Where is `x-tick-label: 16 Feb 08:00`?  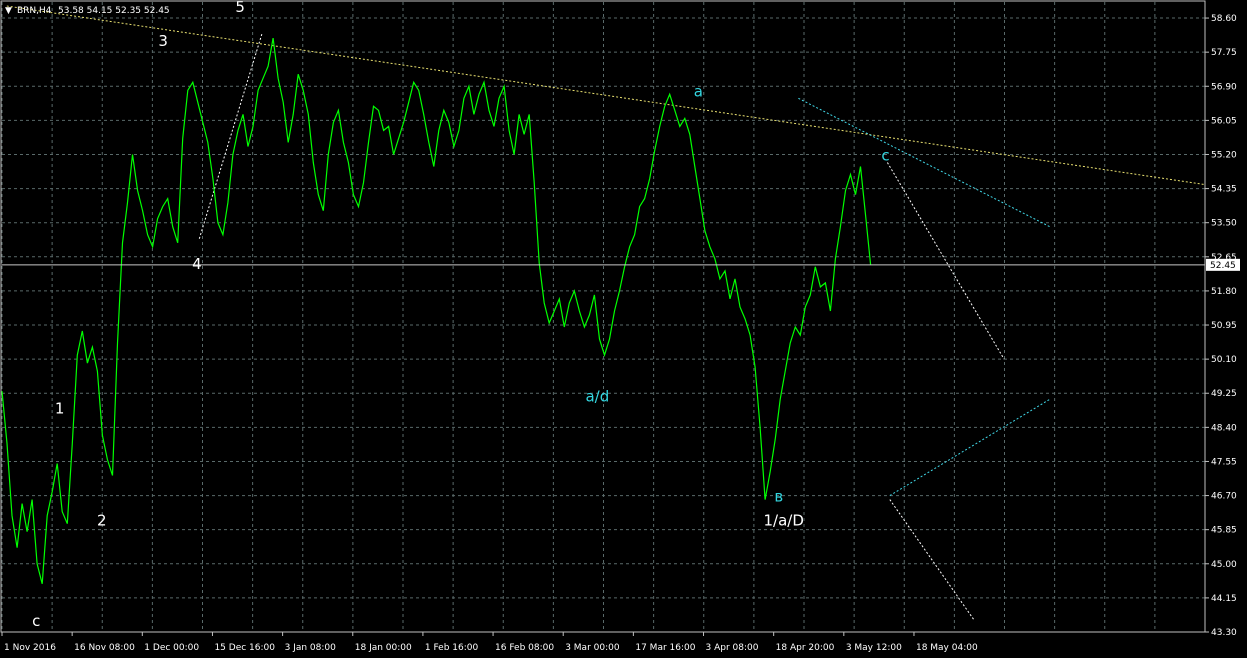
x-tick-label: 16 Feb 08:00 is located at coordinates (524, 648).